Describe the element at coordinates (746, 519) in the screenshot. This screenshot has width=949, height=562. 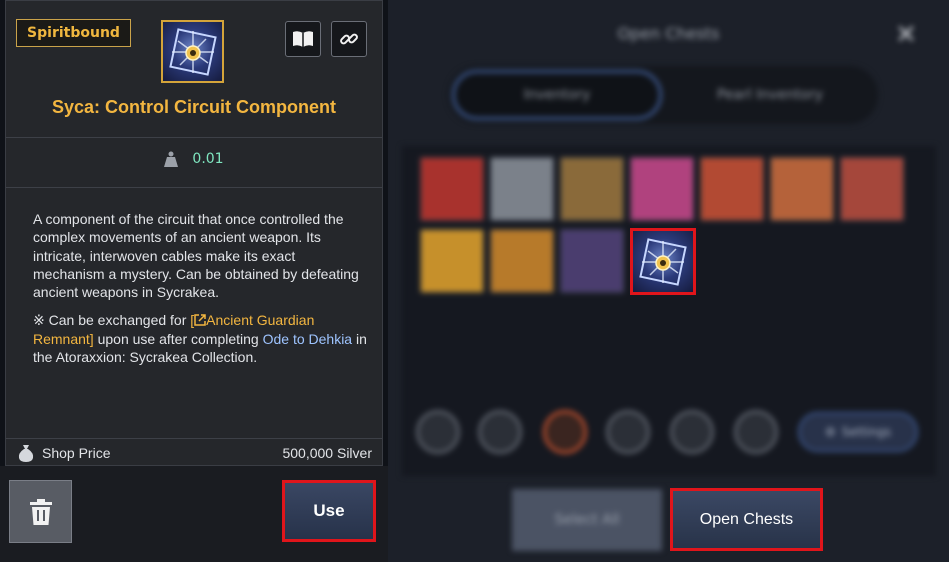
I see `open-chests-button: Open Chests` at that location.